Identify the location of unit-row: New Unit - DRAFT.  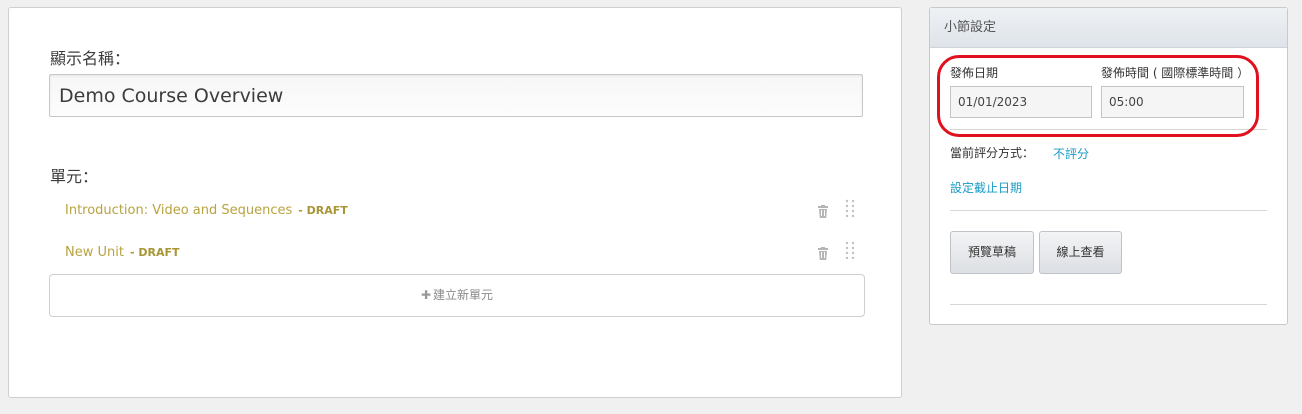
(457, 253).